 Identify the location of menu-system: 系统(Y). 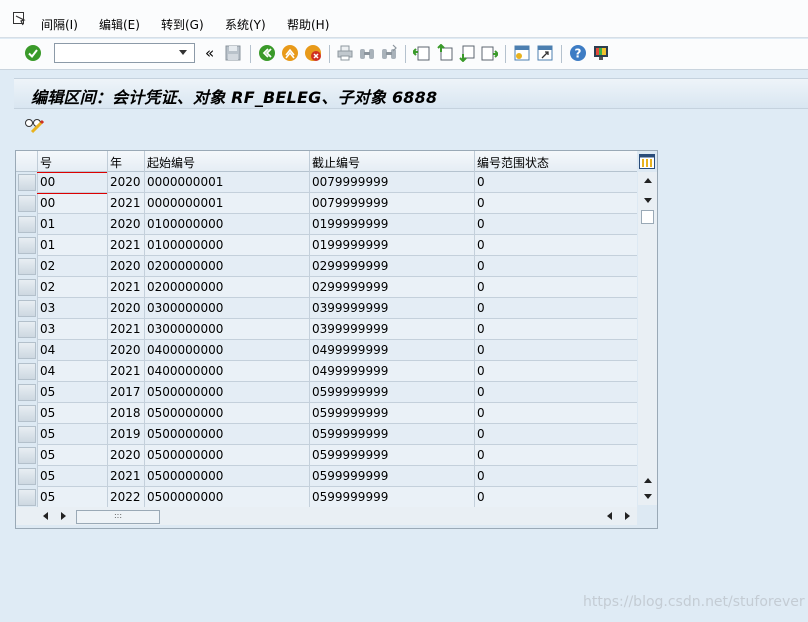
(245, 24).